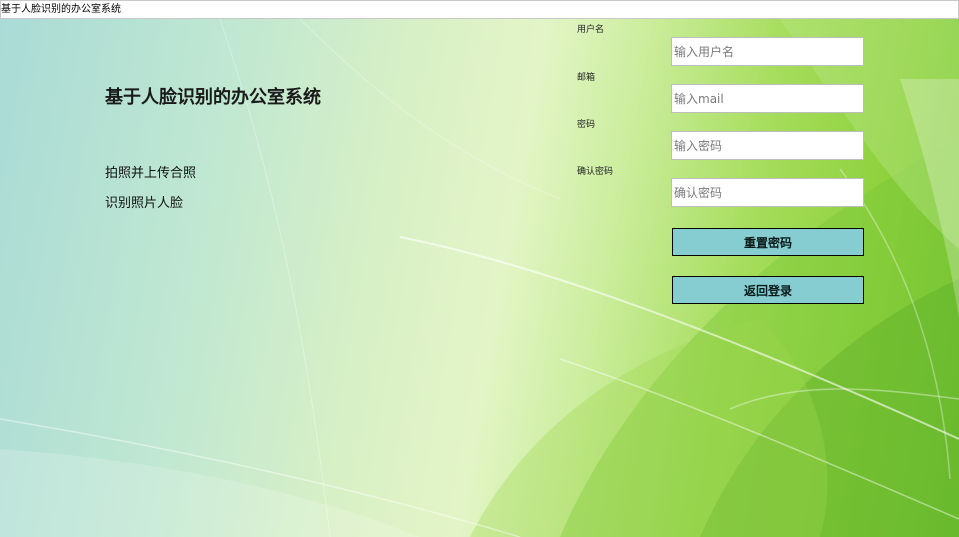  What do you see at coordinates (213, 97) in the screenshot?
I see `page-title: 基于人脸识别的办公室系统` at bounding box center [213, 97].